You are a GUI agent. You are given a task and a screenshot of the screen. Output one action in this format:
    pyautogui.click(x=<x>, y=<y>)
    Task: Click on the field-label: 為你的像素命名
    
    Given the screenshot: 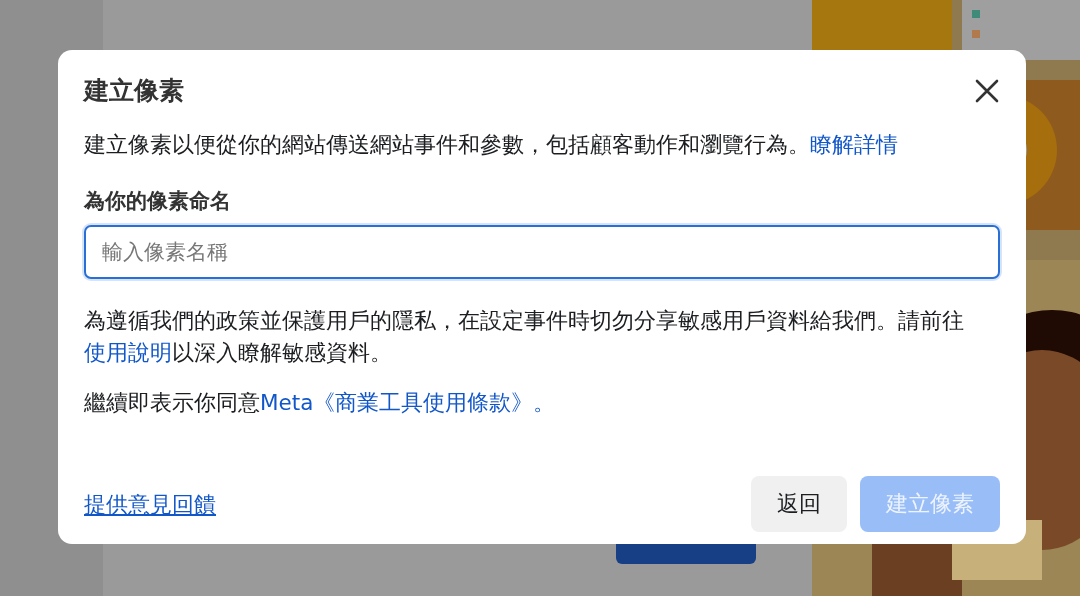 What is the action you would take?
    pyautogui.click(x=158, y=201)
    